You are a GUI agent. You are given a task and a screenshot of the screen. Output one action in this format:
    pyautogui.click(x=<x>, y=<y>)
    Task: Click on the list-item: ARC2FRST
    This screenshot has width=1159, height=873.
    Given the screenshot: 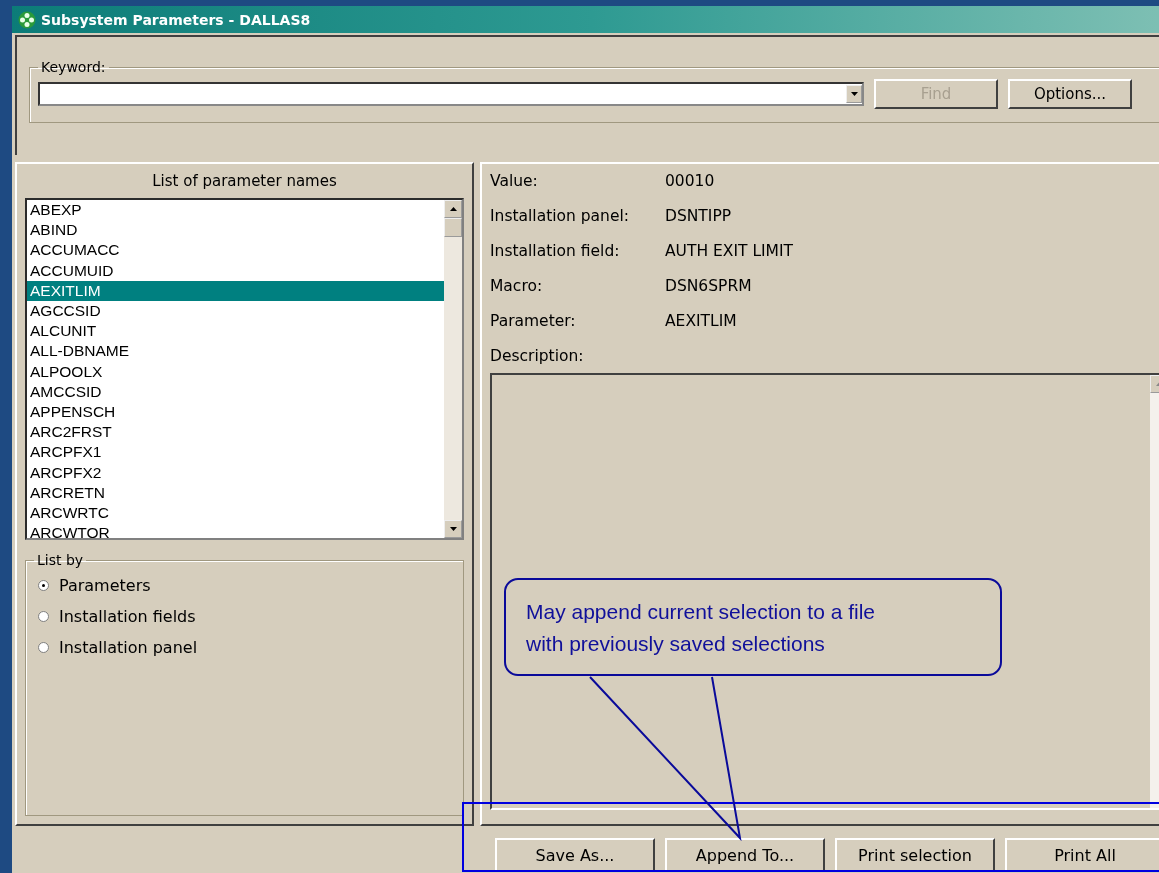 What is the action you would take?
    pyautogui.click(x=235, y=432)
    